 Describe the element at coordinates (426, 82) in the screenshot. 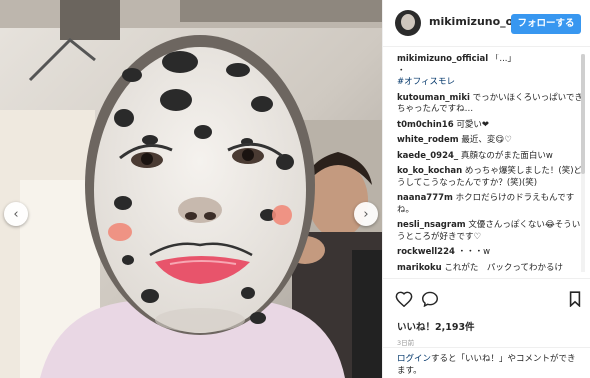

I see `hashtag-link: #オフィスモレ` at that location.